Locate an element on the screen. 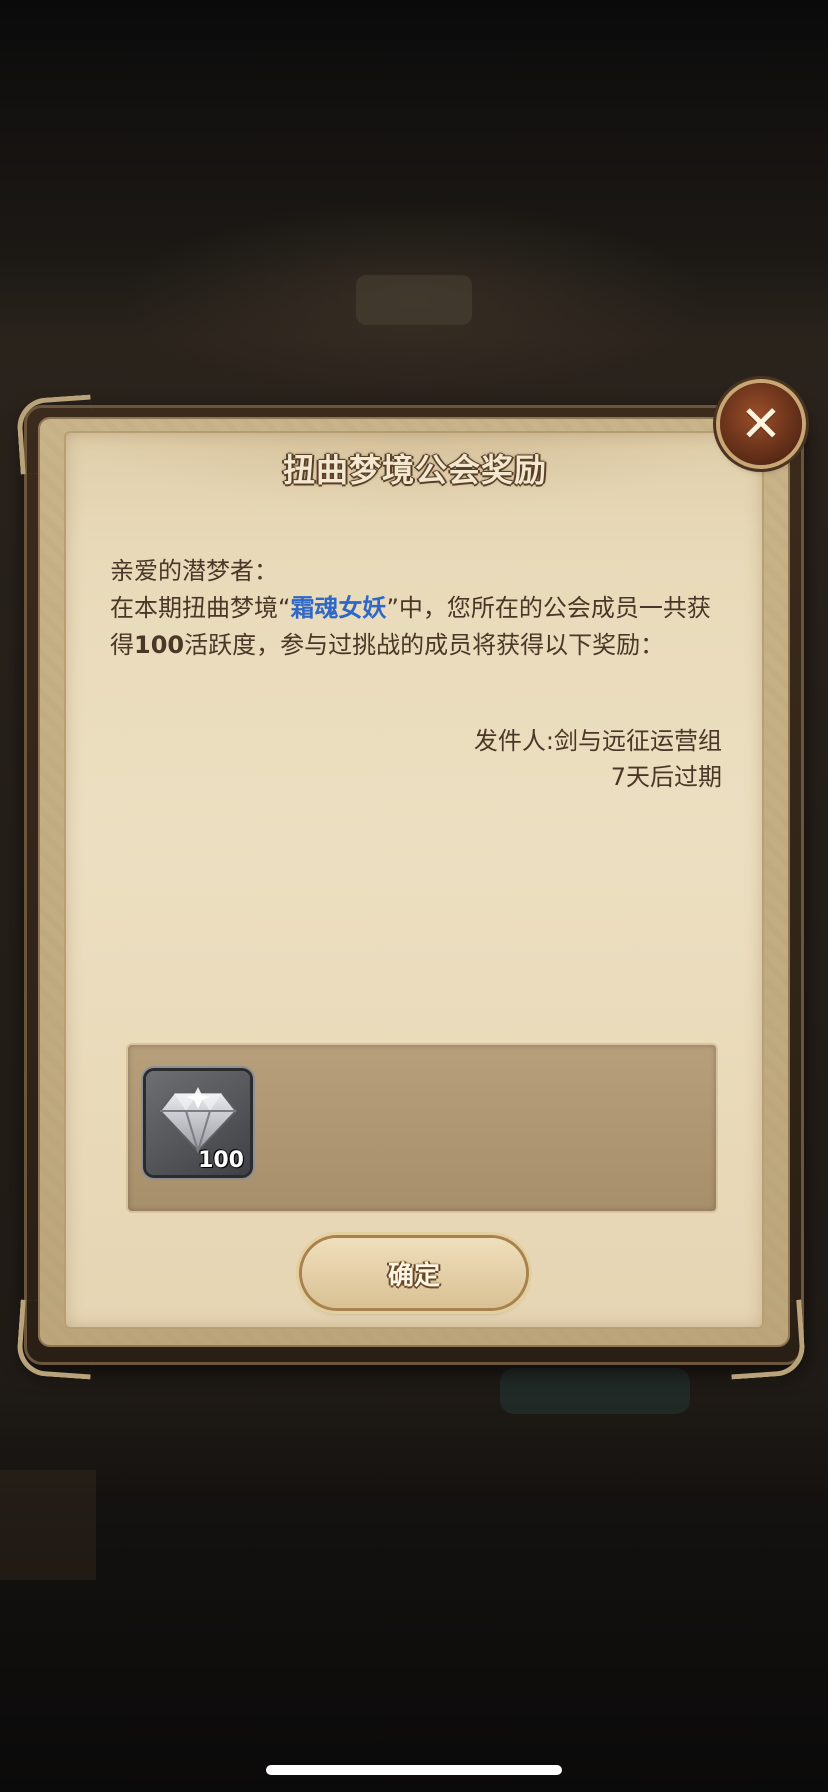 The width and height of the screenshot is (828, 1792). reward-panel: 100 is located at coordinates (422, 1128).